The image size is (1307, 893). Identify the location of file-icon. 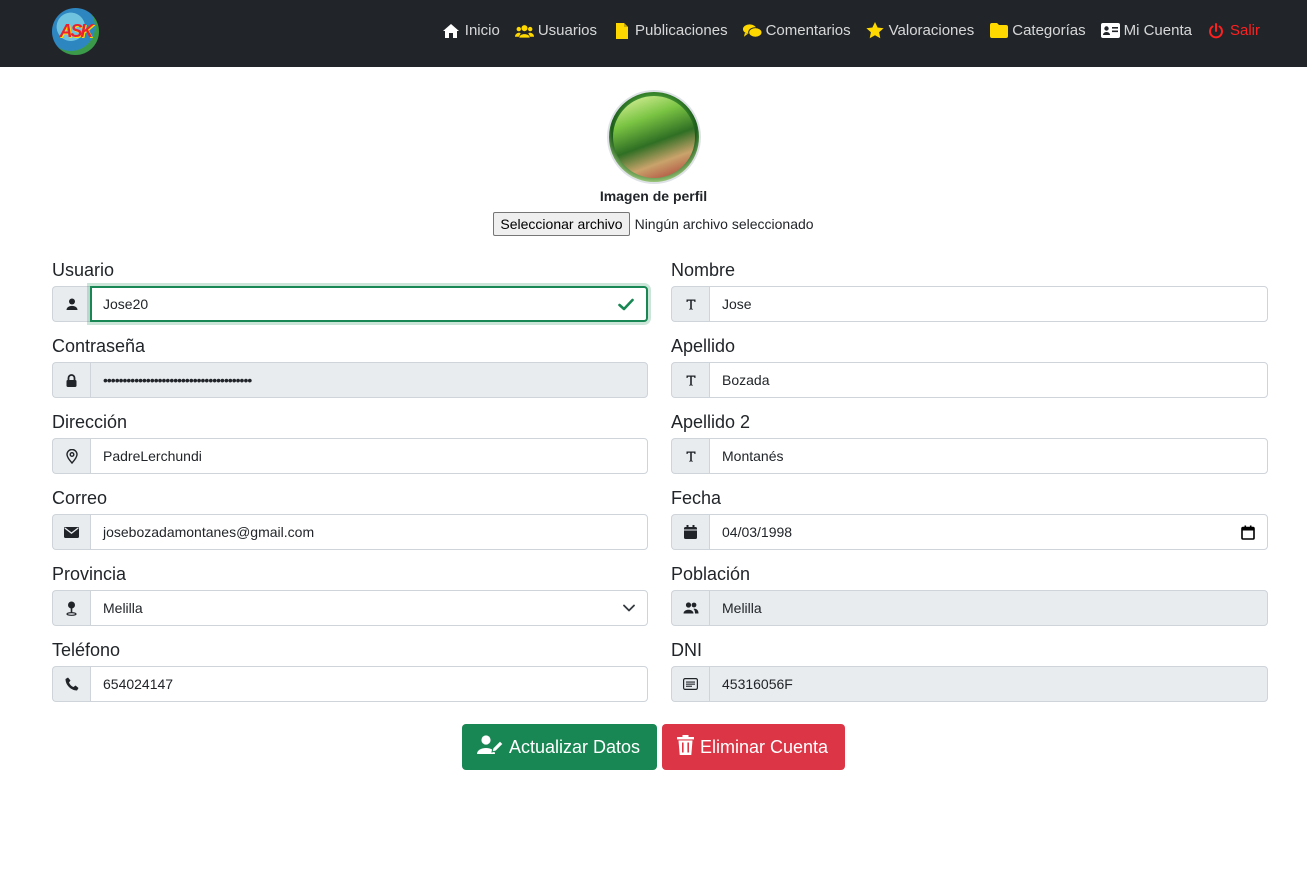
(621, 30).